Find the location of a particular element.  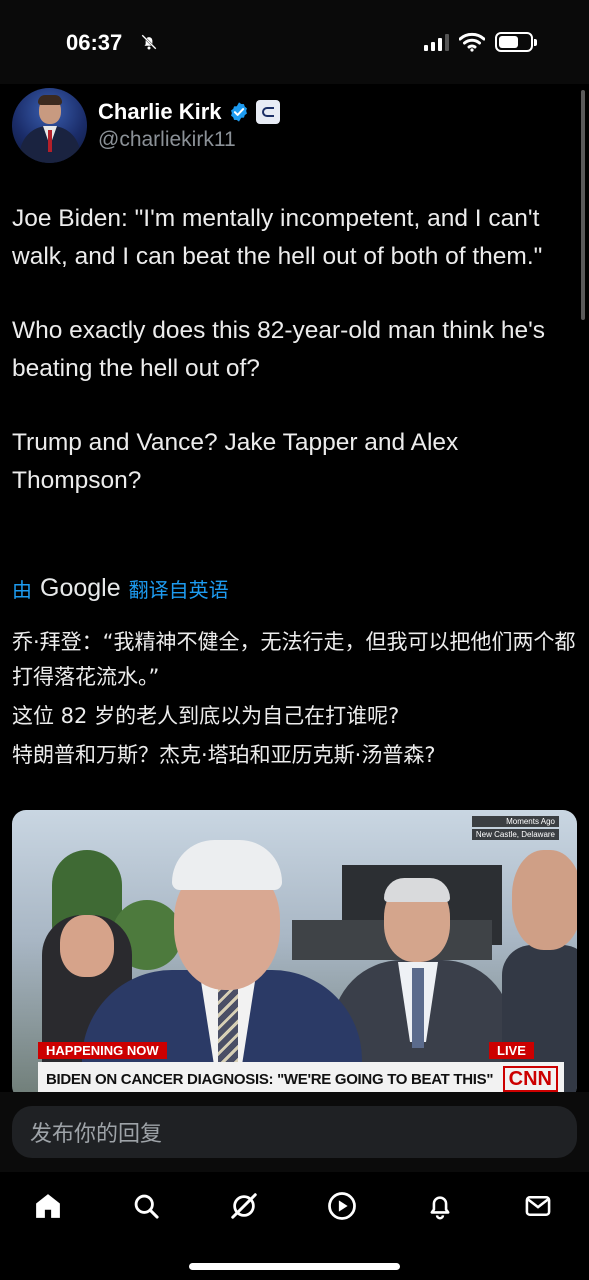

video-subject is located at coordinates (222, 970).